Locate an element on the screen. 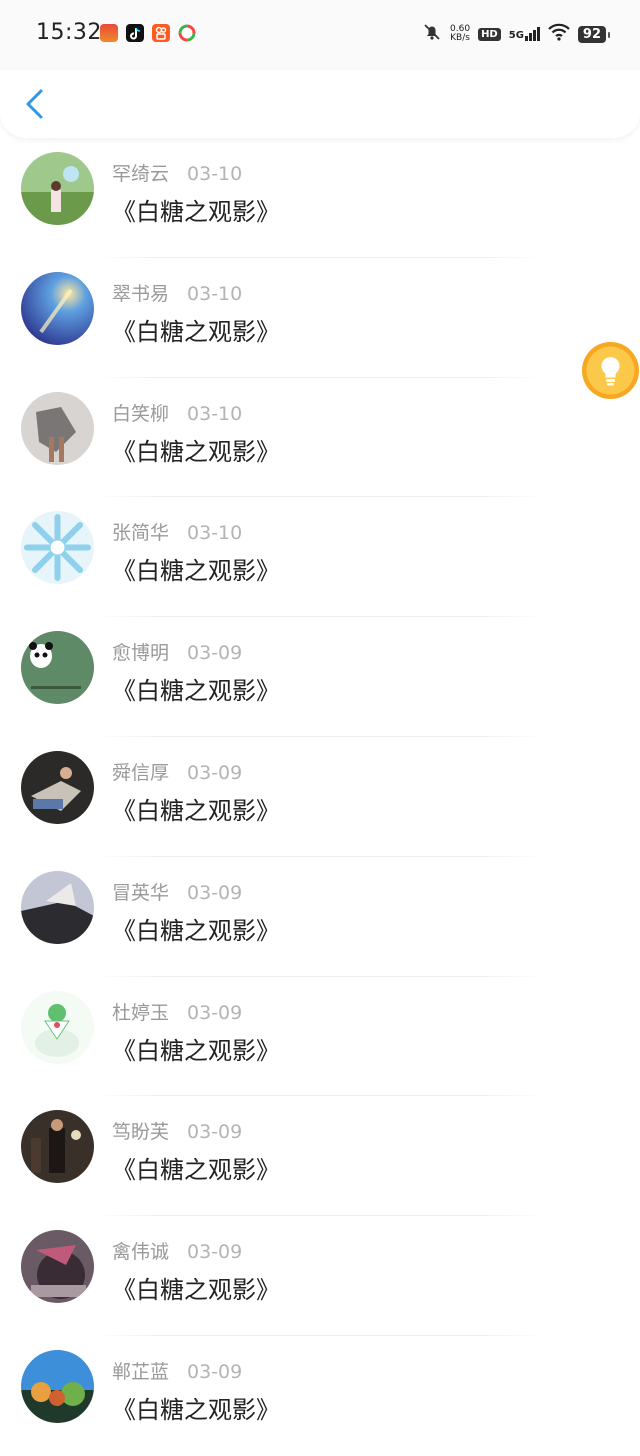 The width and height of the screenshot is (640, 1456). list-item: 愈博明 03-09 《白糖之观影》 is located at coordinates (320, 677).